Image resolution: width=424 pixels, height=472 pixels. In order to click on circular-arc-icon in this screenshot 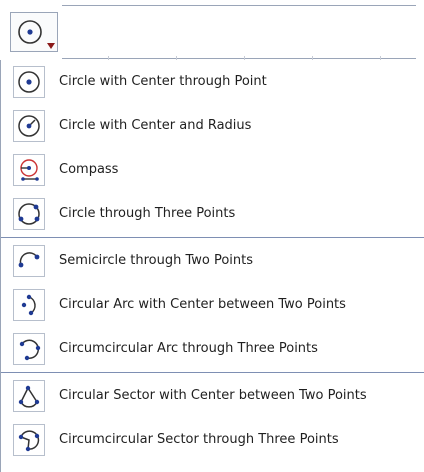, I will do `click(29, 305)`.